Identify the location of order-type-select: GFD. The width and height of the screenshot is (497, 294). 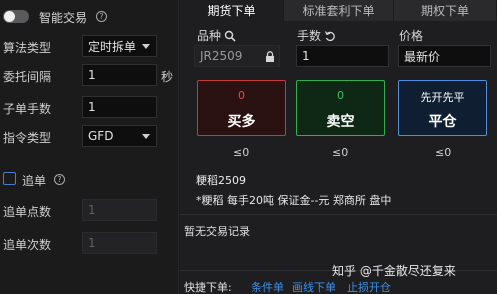
(119, 136).